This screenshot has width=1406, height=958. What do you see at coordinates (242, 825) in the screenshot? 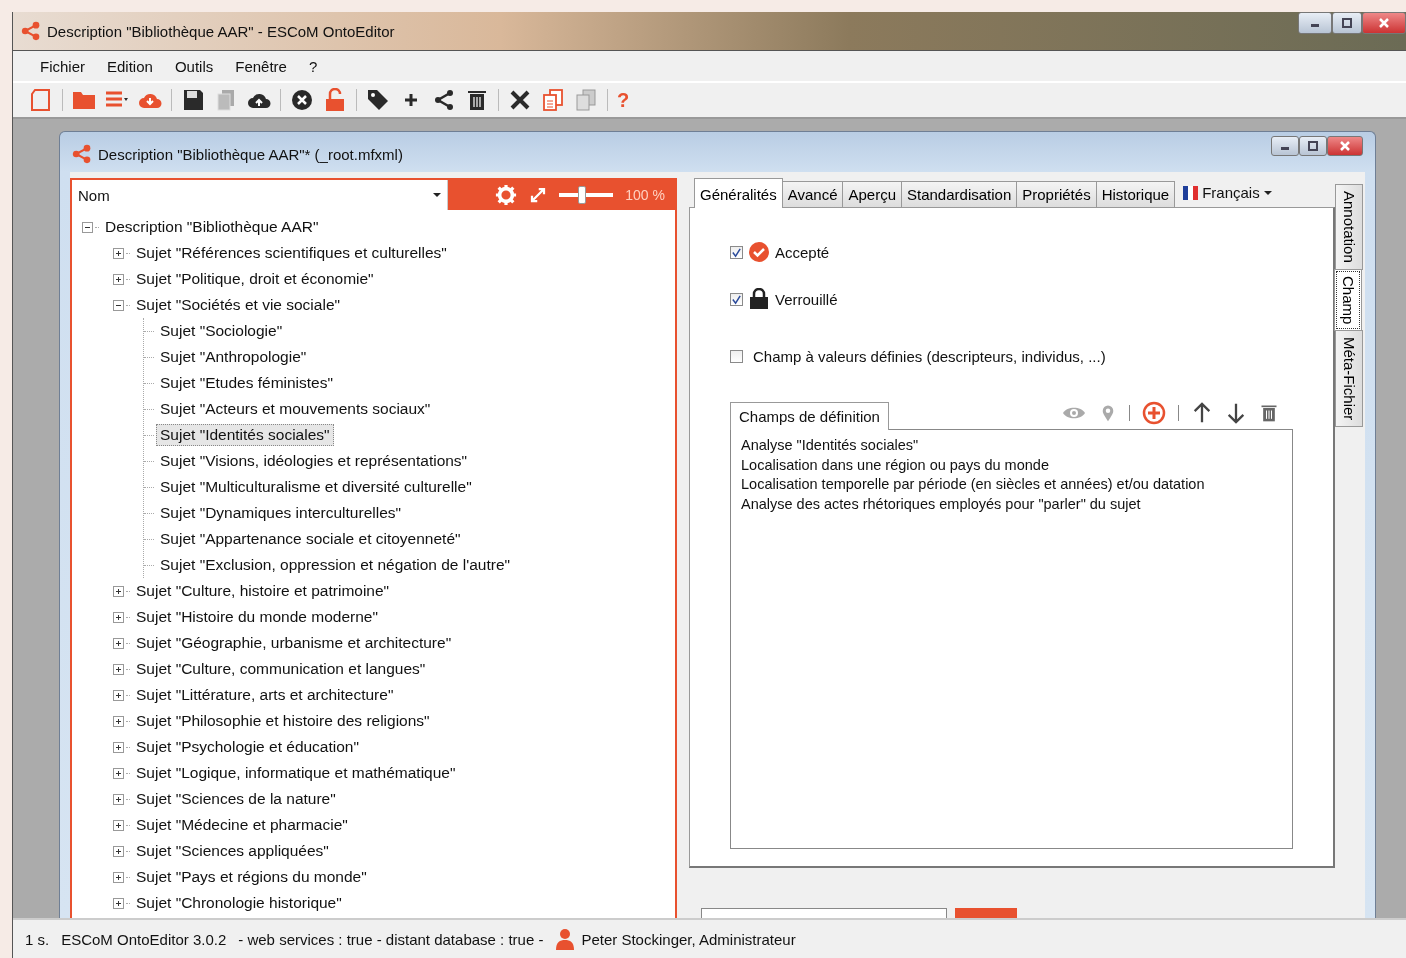
I see `tree-item: Sujet "Médecine et pharmacie"` at bounding box center [242, 825].